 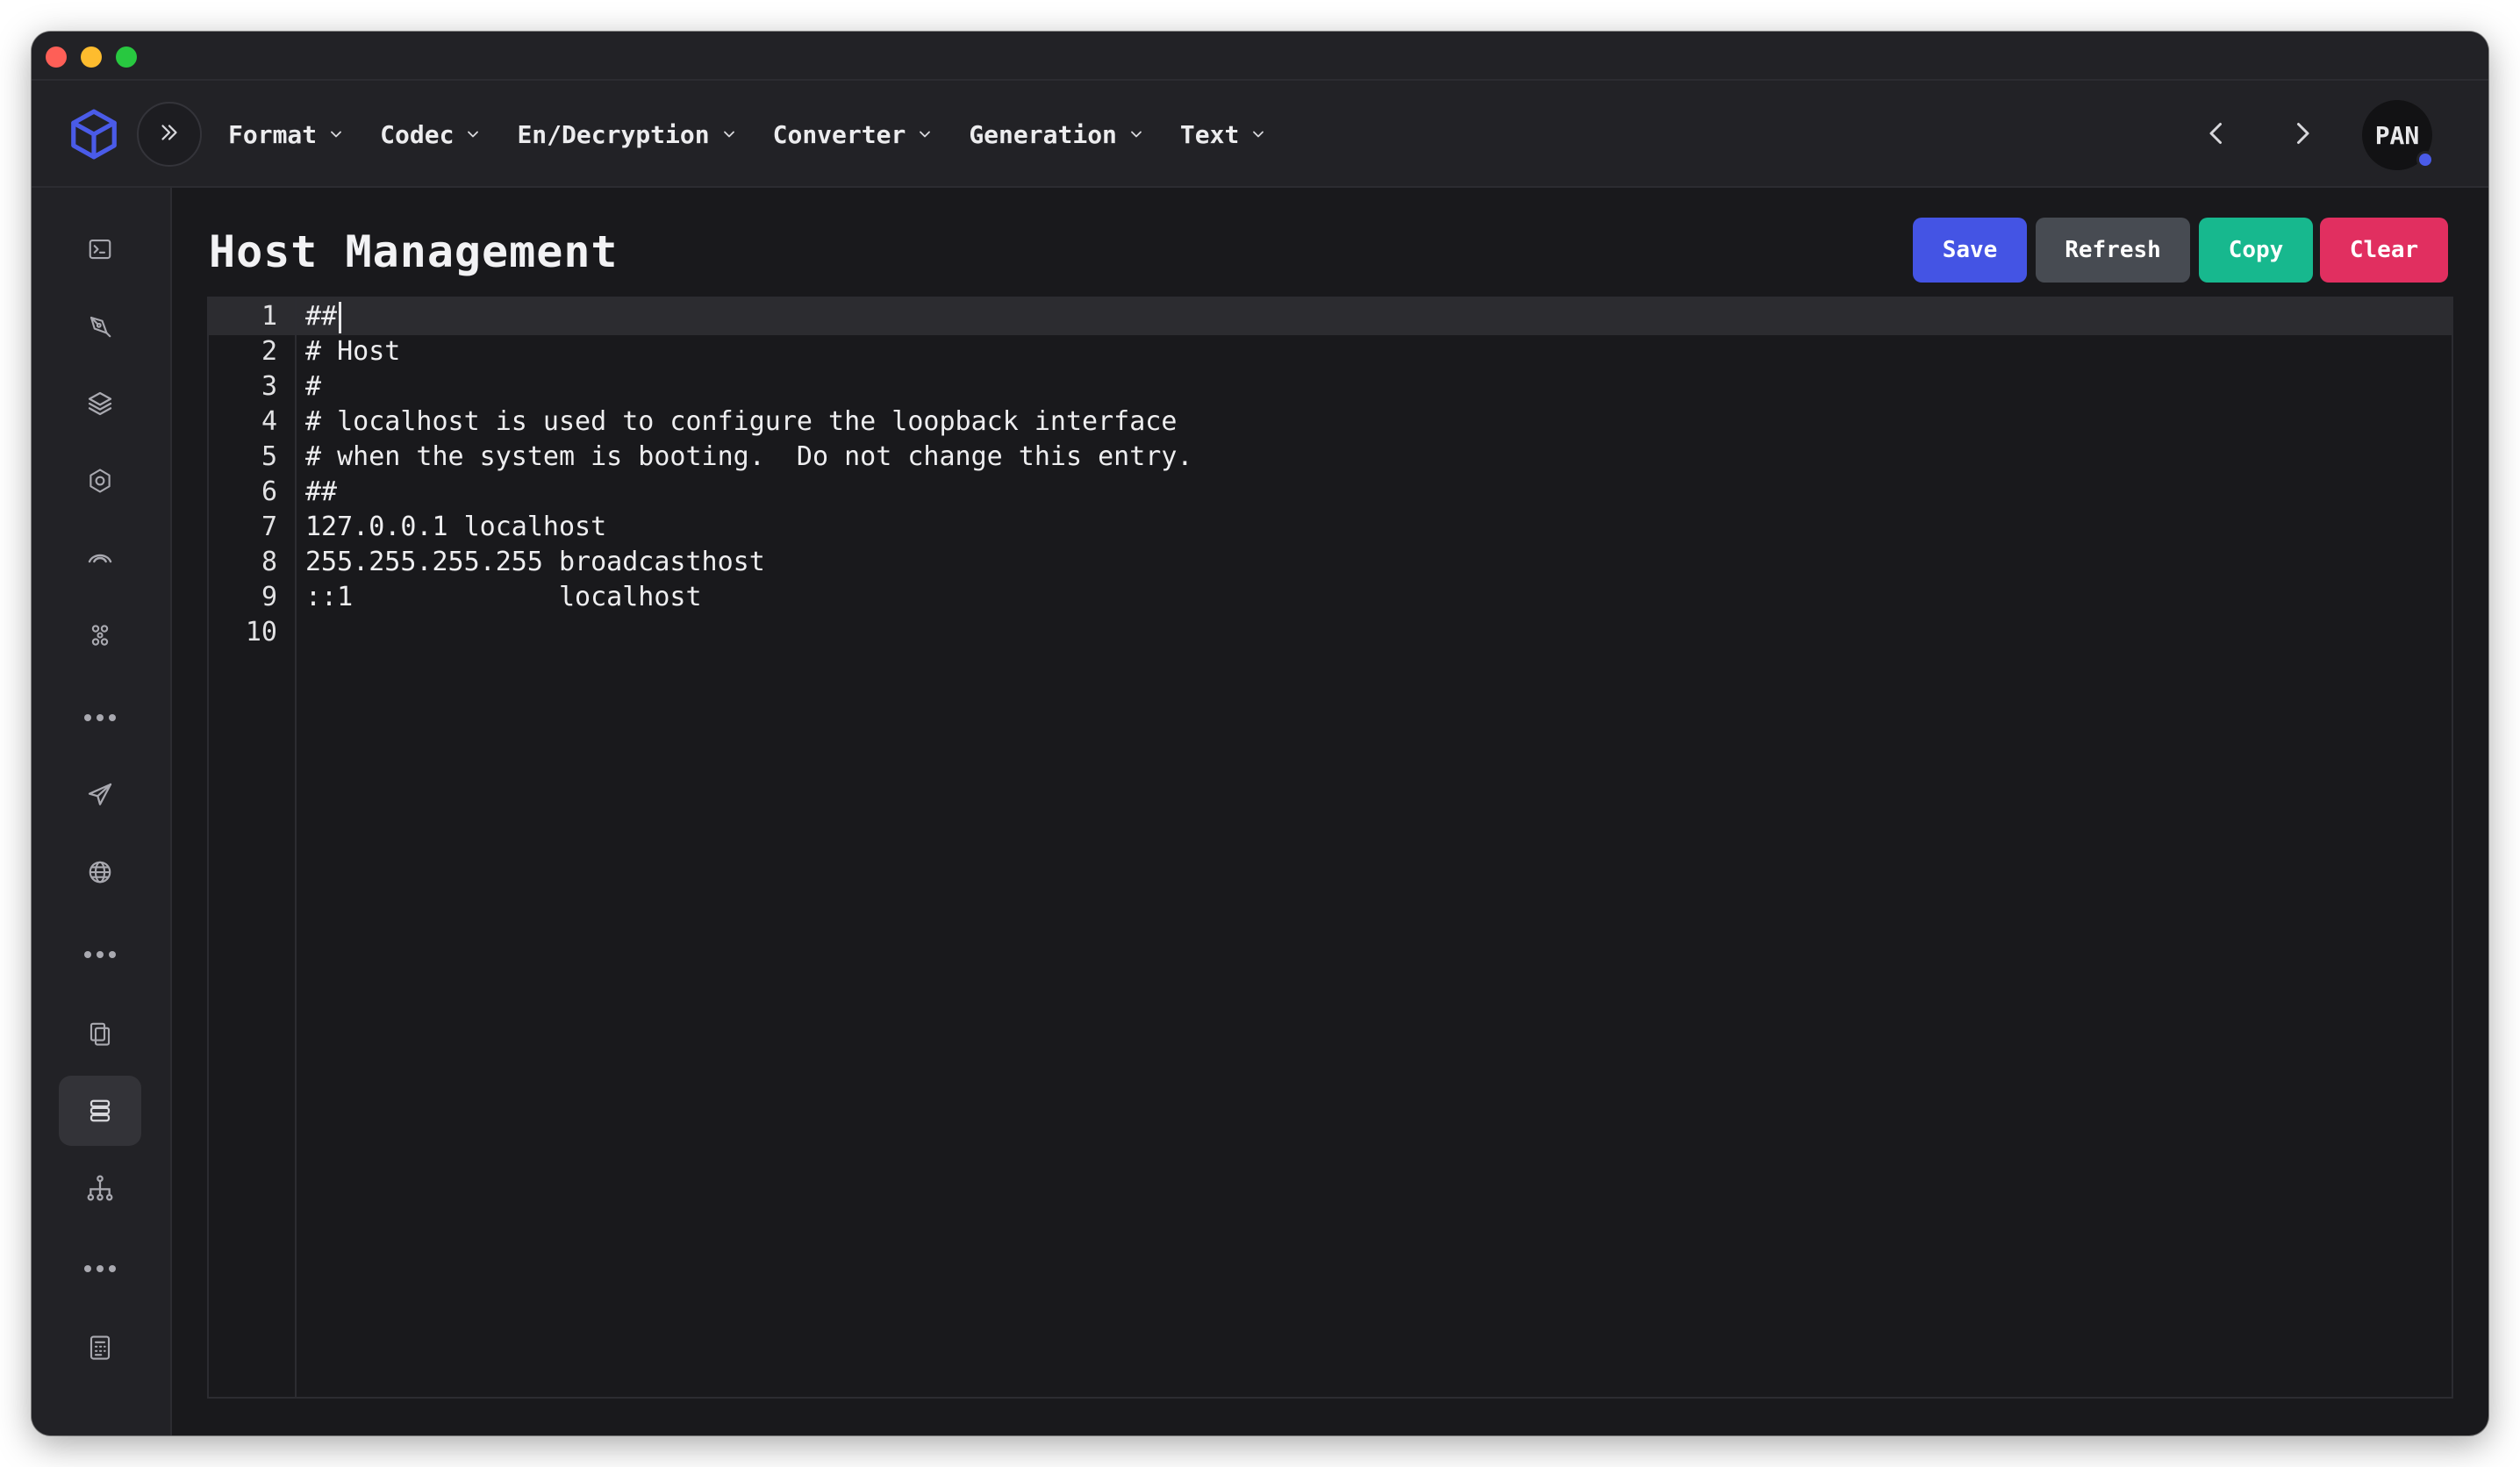 What do you see at coordinates (269, 527) in the screenshot?
I see `line-number: 7` at bounding box center [269, 527].